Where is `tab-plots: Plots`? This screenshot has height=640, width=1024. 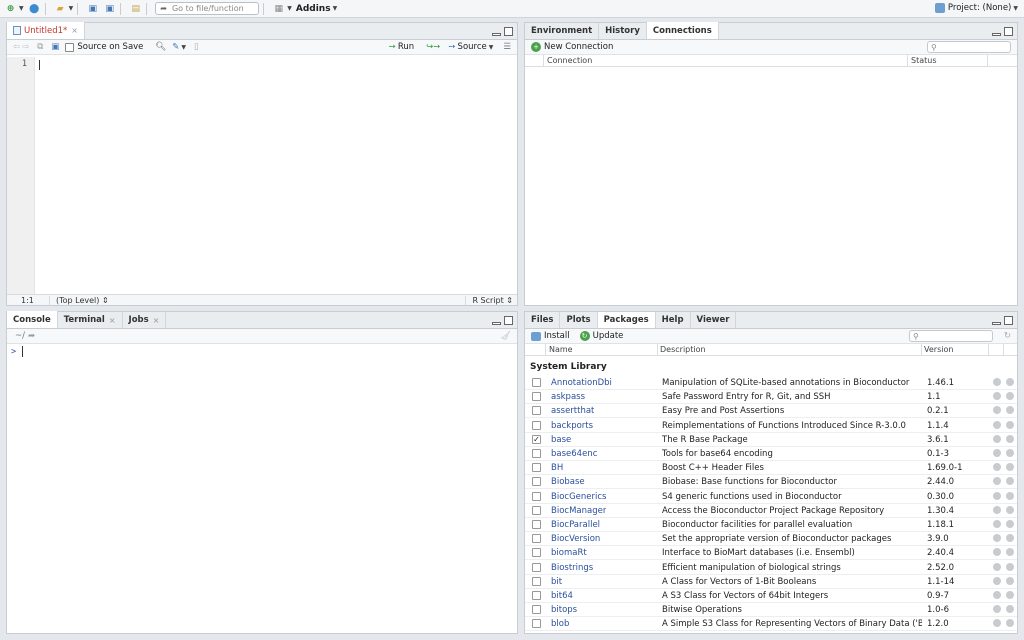 tab-plots: Plots is located at coordinates (579, 320).